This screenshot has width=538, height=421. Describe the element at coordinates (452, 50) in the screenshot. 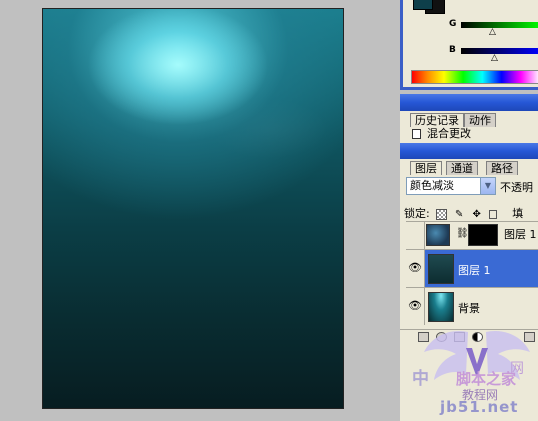

I see `channel-b-label: B` at that location.